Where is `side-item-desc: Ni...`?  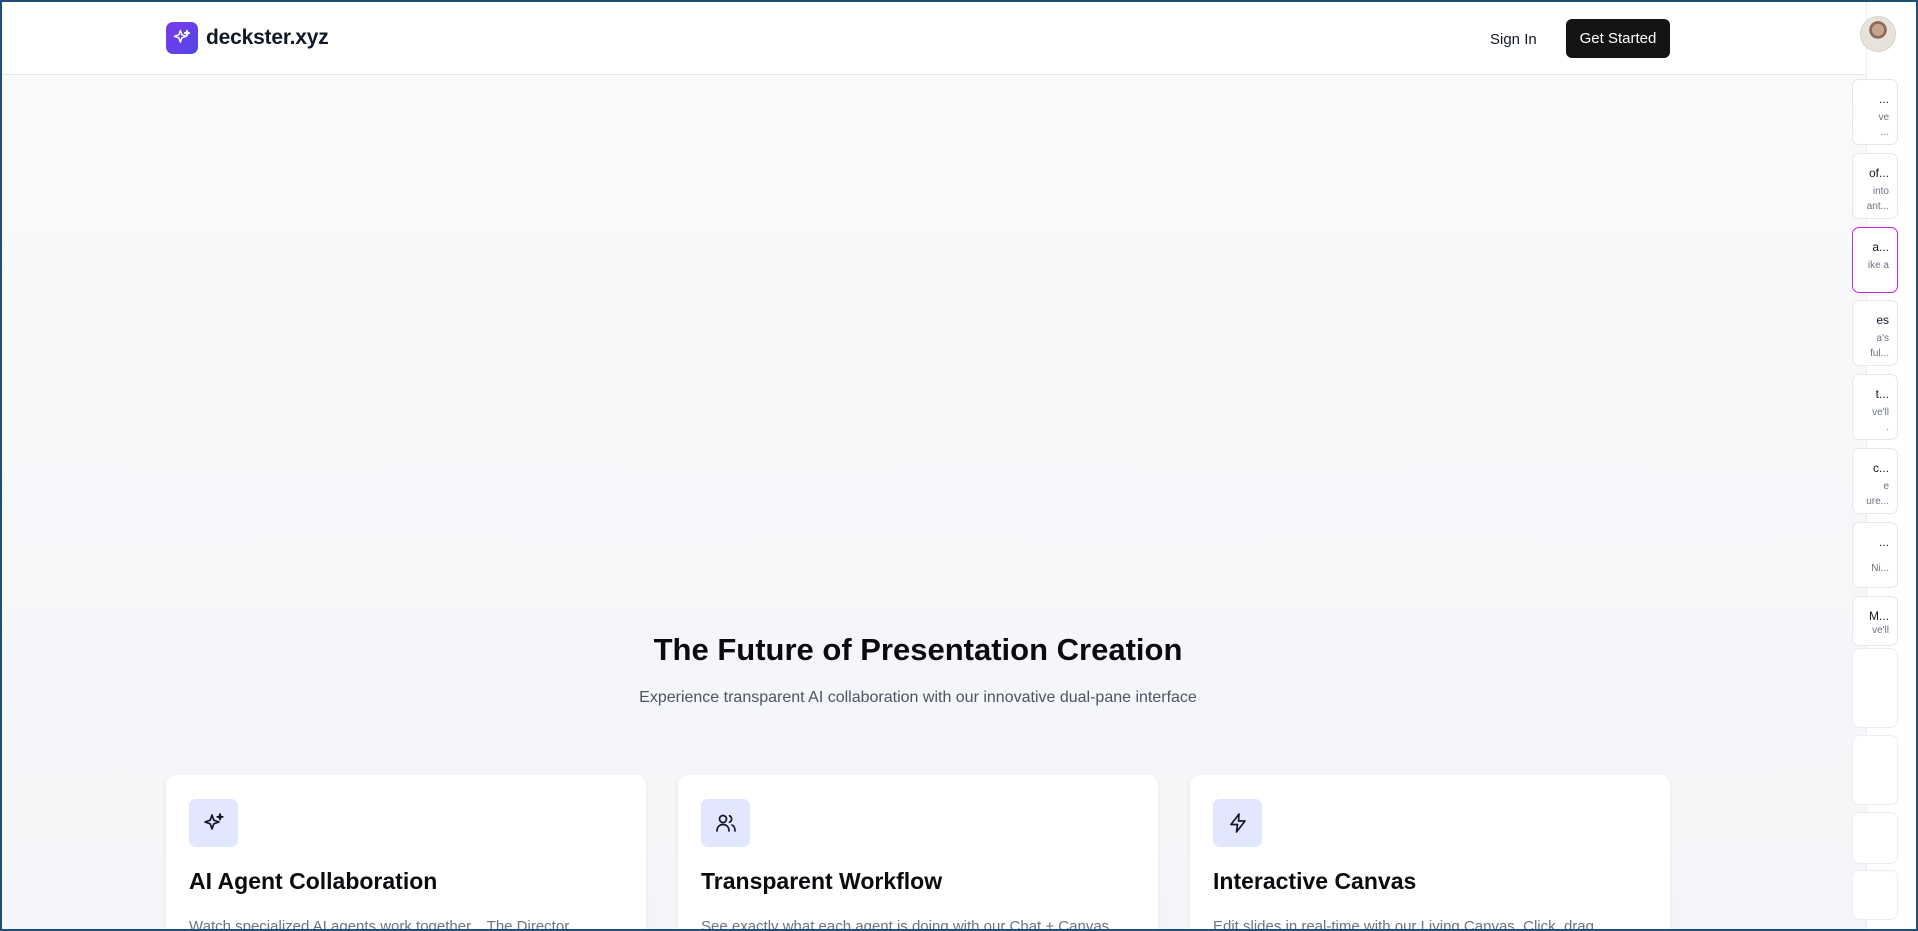
side-item-desc: Ni... is located at coordinates (1880, 568).